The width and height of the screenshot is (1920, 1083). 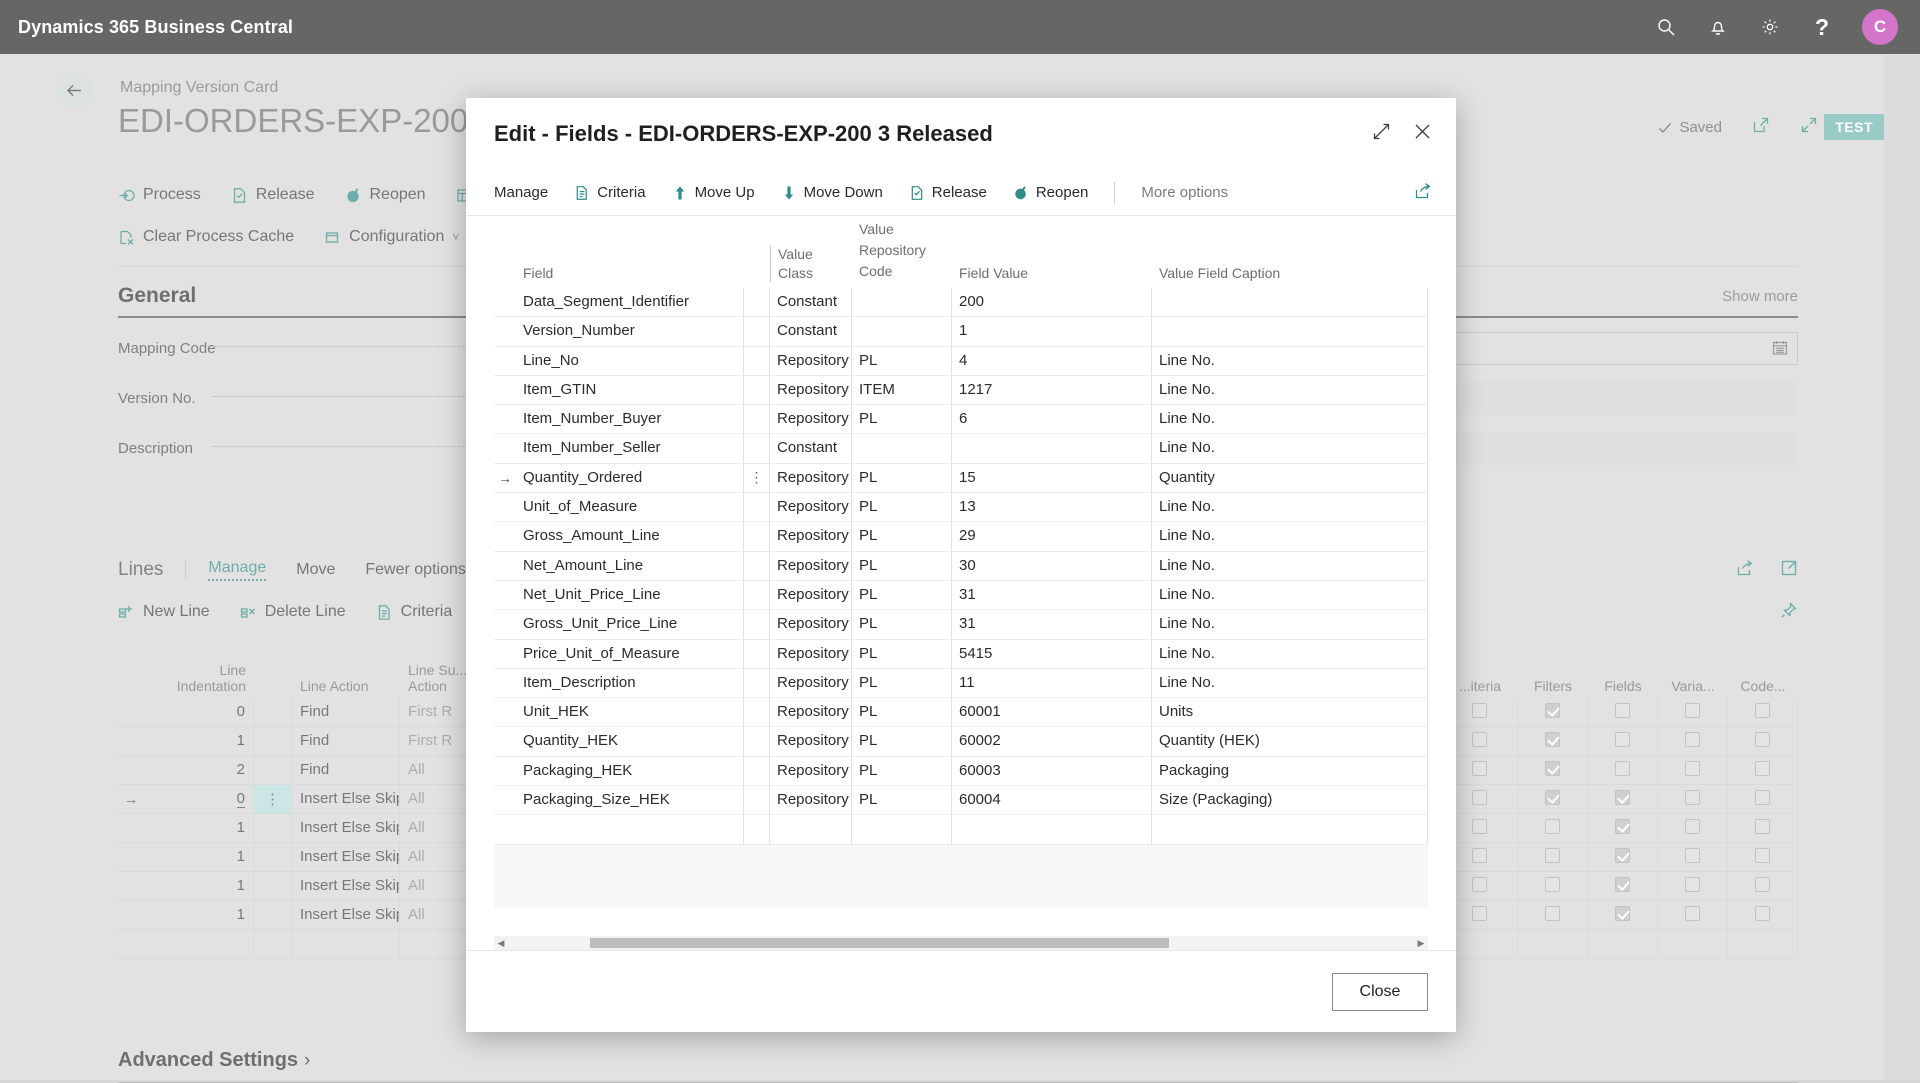 I want to click on cell-field: Net_Unit_Price_Line, so click(x=630, y=595).